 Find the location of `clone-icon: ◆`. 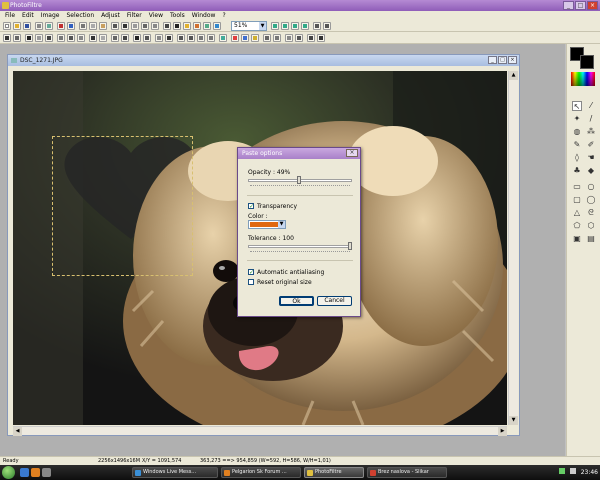

clone-icon: ◆ is located at coordinates (591, 171).